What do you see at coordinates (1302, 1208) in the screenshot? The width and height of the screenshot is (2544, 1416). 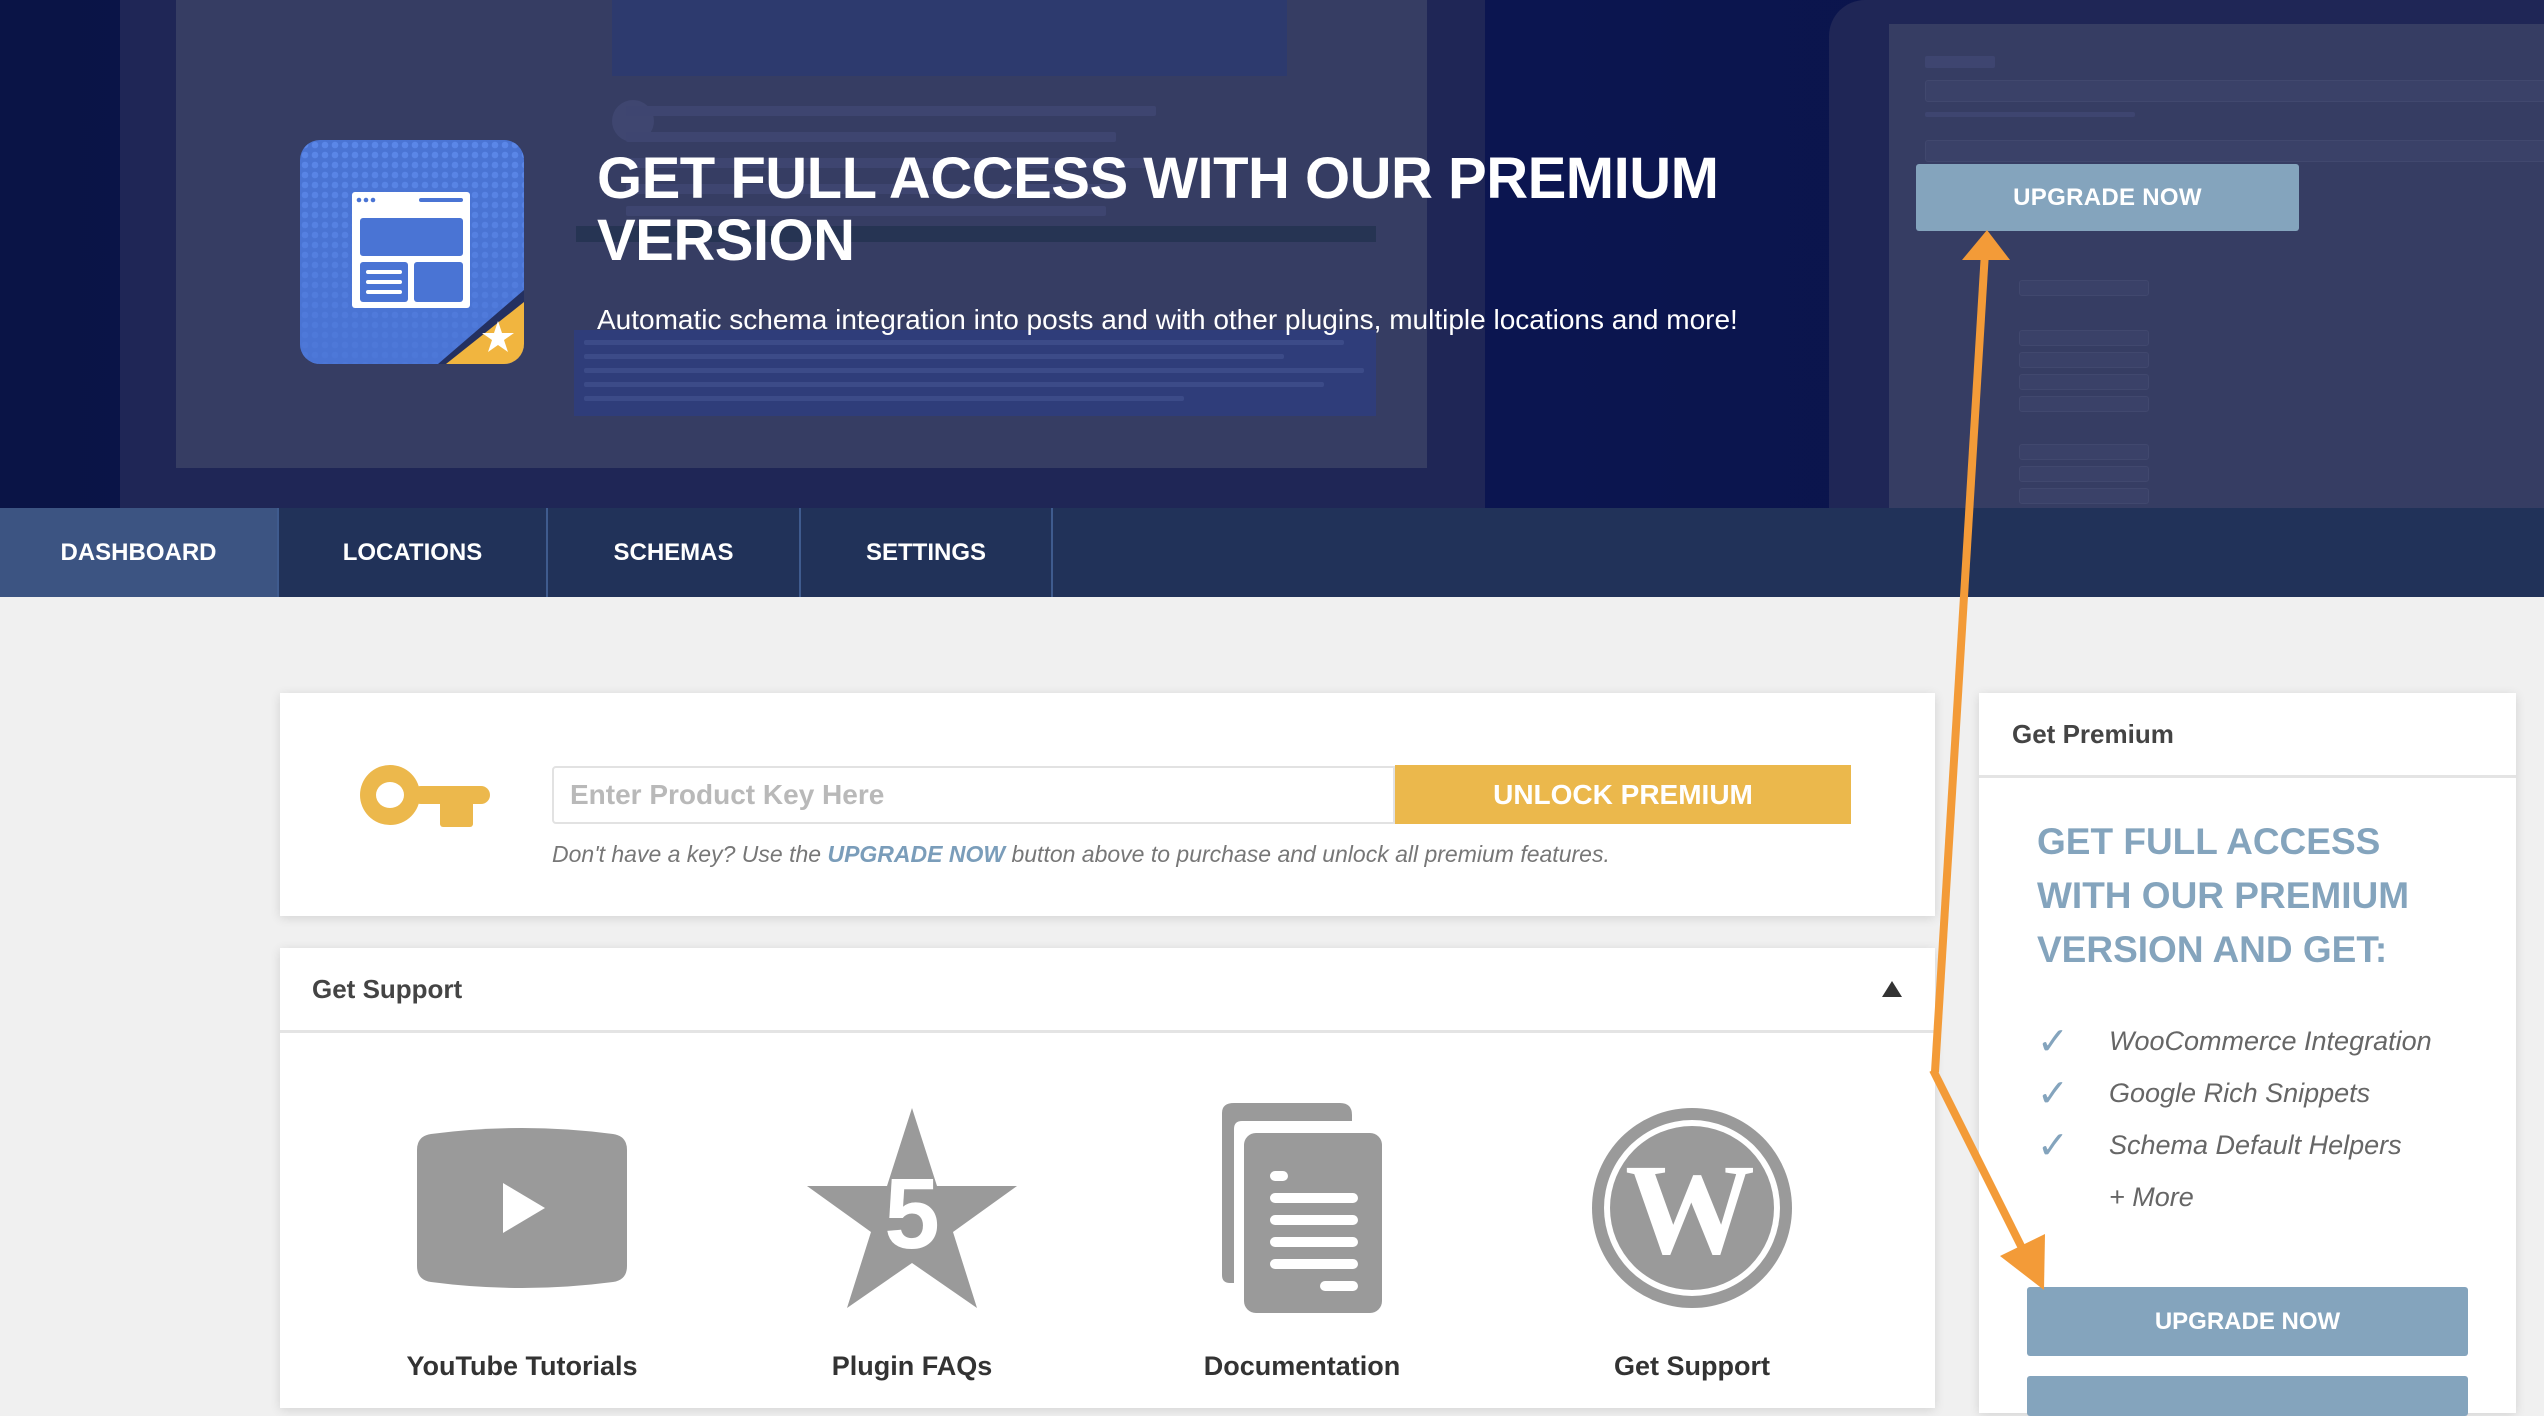 I see `documents-icon` at bounding box center [1302, 1208].